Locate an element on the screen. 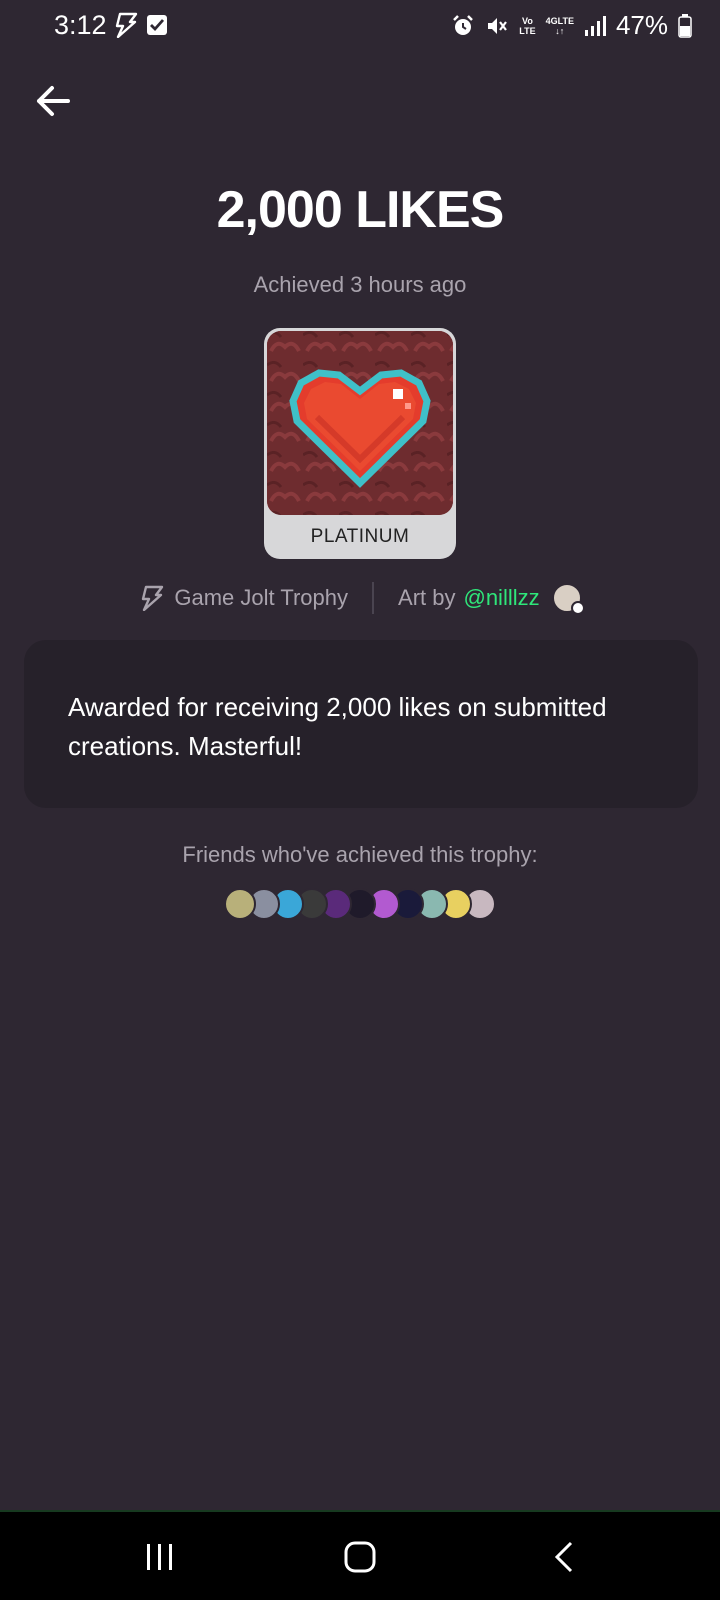 The image size is (720, 1600). chevron-left-icon is located at coordinates (563, 1557).